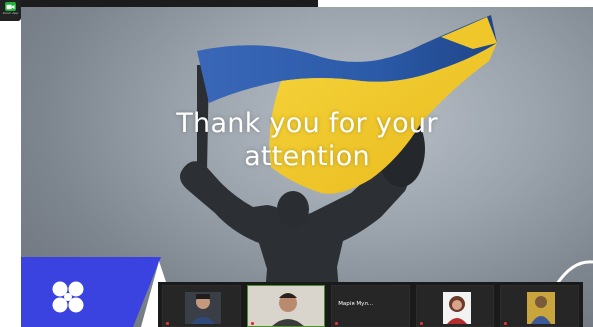 The height and width of the screenshot is (327, 593). Describe the element at coordinates (10, 6) in the screenshot. I see `zoom-camera-icon` at that location.